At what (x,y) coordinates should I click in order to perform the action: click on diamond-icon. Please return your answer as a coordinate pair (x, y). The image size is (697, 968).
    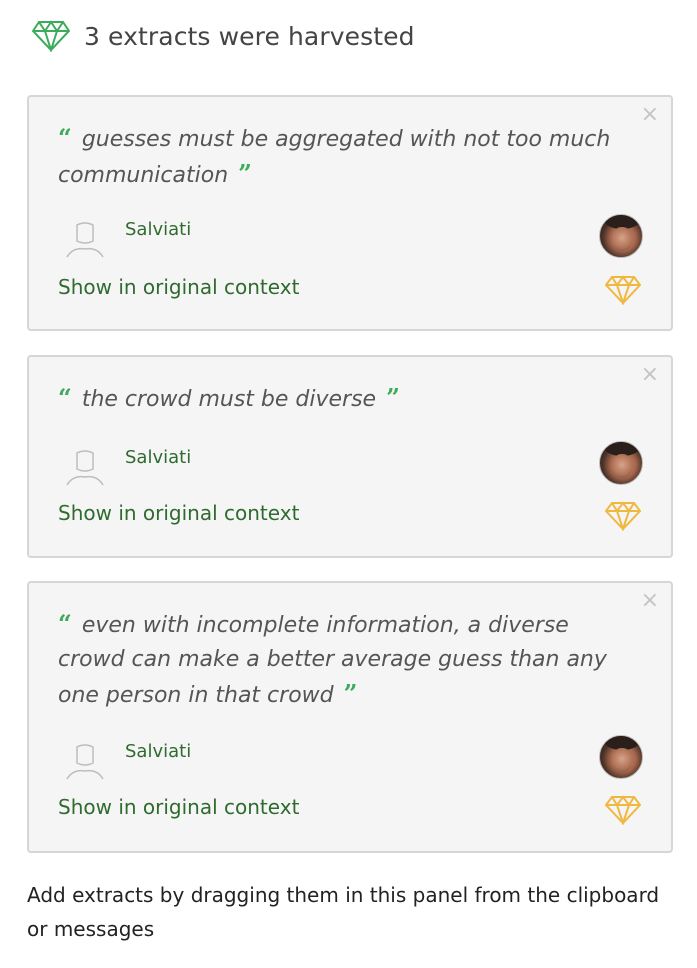
    Looking at the image, I should click on (51, 36).